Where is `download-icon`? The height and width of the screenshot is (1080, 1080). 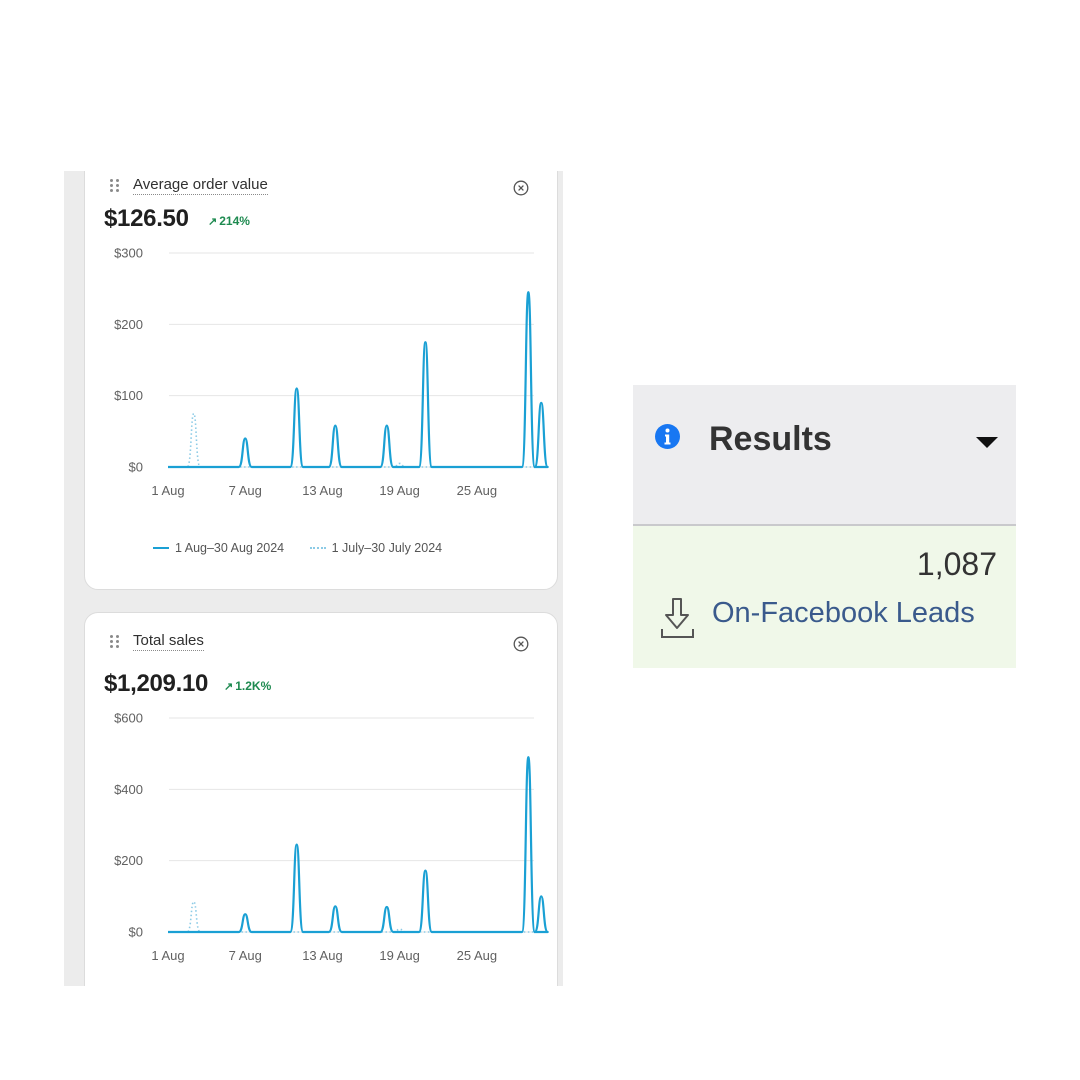 download-icon is located at coordinates (677, 618).